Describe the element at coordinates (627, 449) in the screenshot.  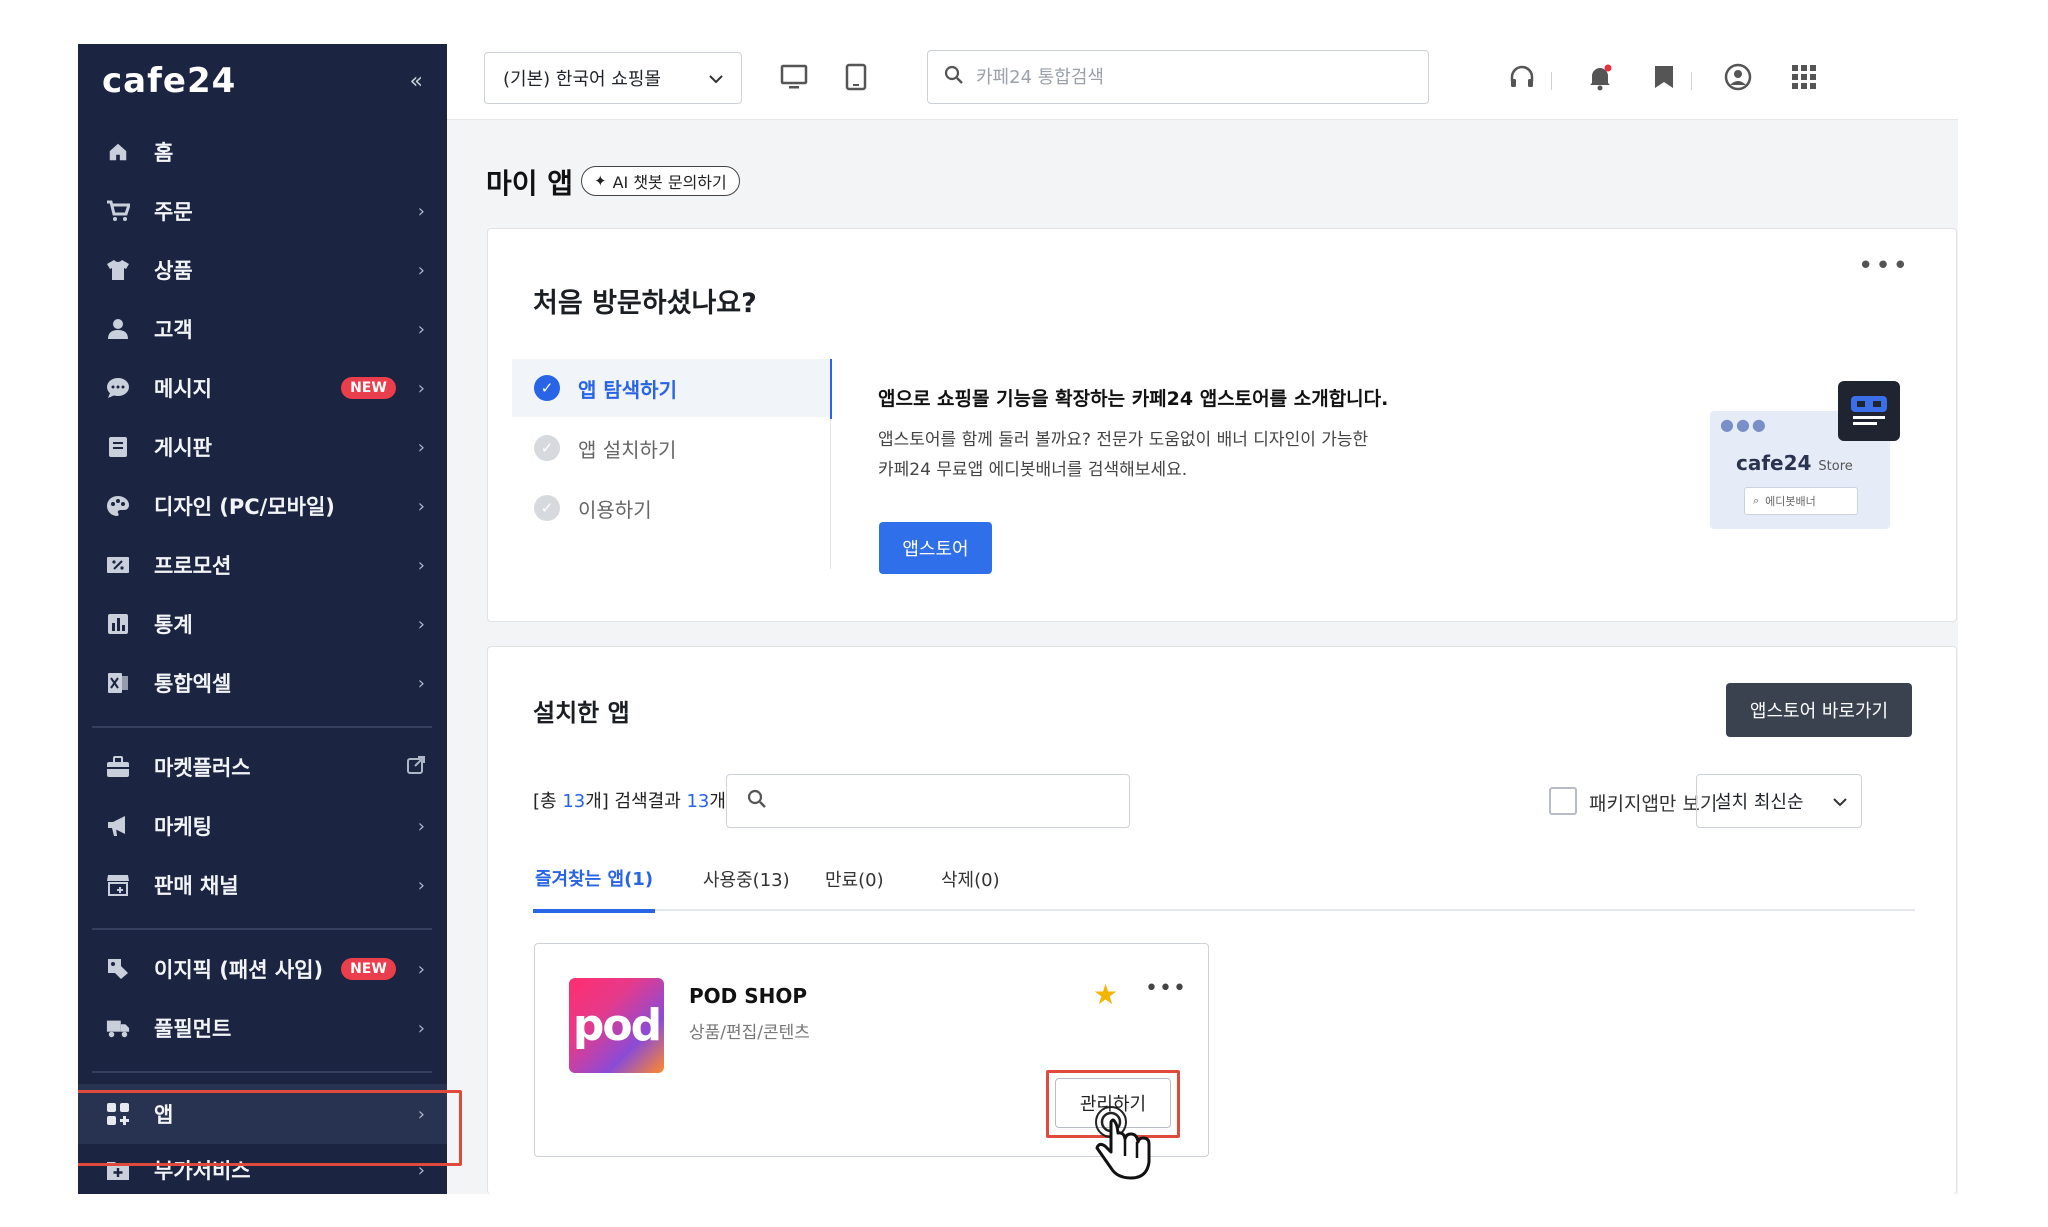
I see `step-label: 앱 설치하기` at that location.